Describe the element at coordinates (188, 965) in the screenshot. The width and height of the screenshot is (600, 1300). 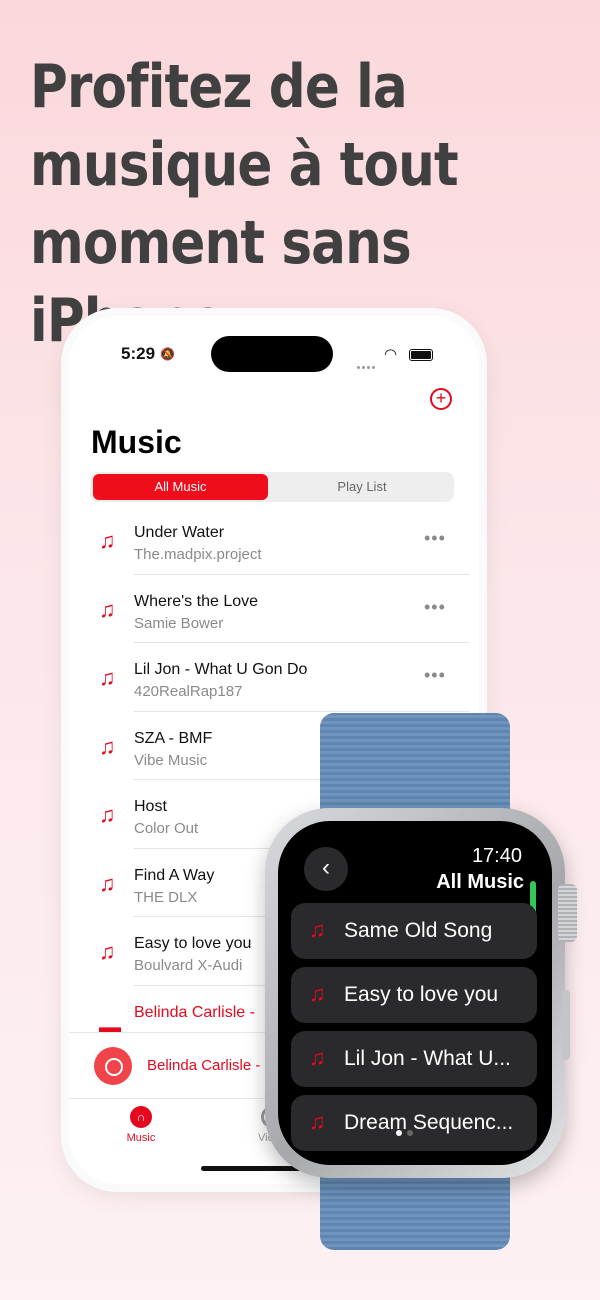
I see `song-artist: Boulvard X-Audi` at that location.